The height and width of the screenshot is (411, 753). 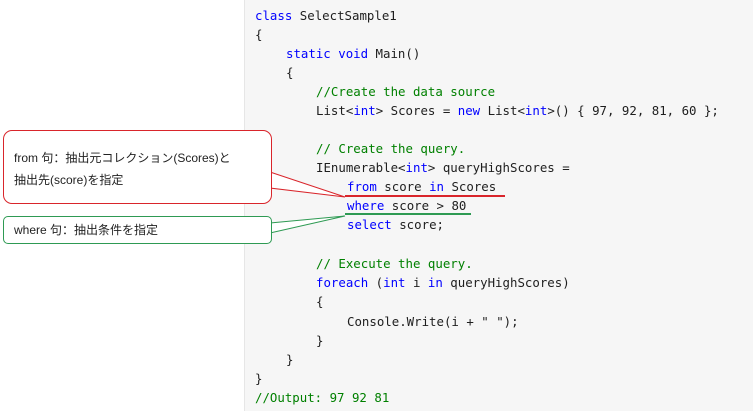 What do you see at coordinates (122, 158) in the screenshot?
I see `from-callout-line1: from 句：抽出元コレクション(Scores)と` at bounding box center [122, 158].